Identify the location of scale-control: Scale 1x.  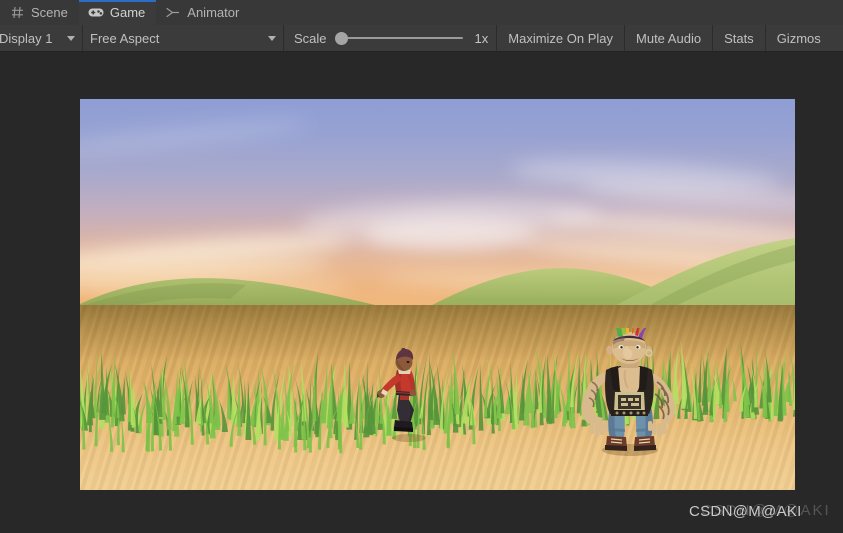
(390, 38).